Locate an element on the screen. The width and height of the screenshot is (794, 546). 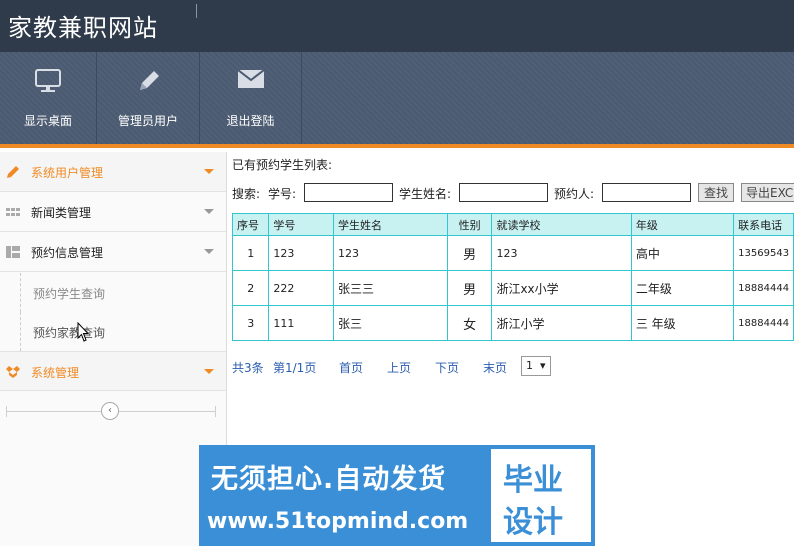
grid-icon is located at coordinates (13, 212).